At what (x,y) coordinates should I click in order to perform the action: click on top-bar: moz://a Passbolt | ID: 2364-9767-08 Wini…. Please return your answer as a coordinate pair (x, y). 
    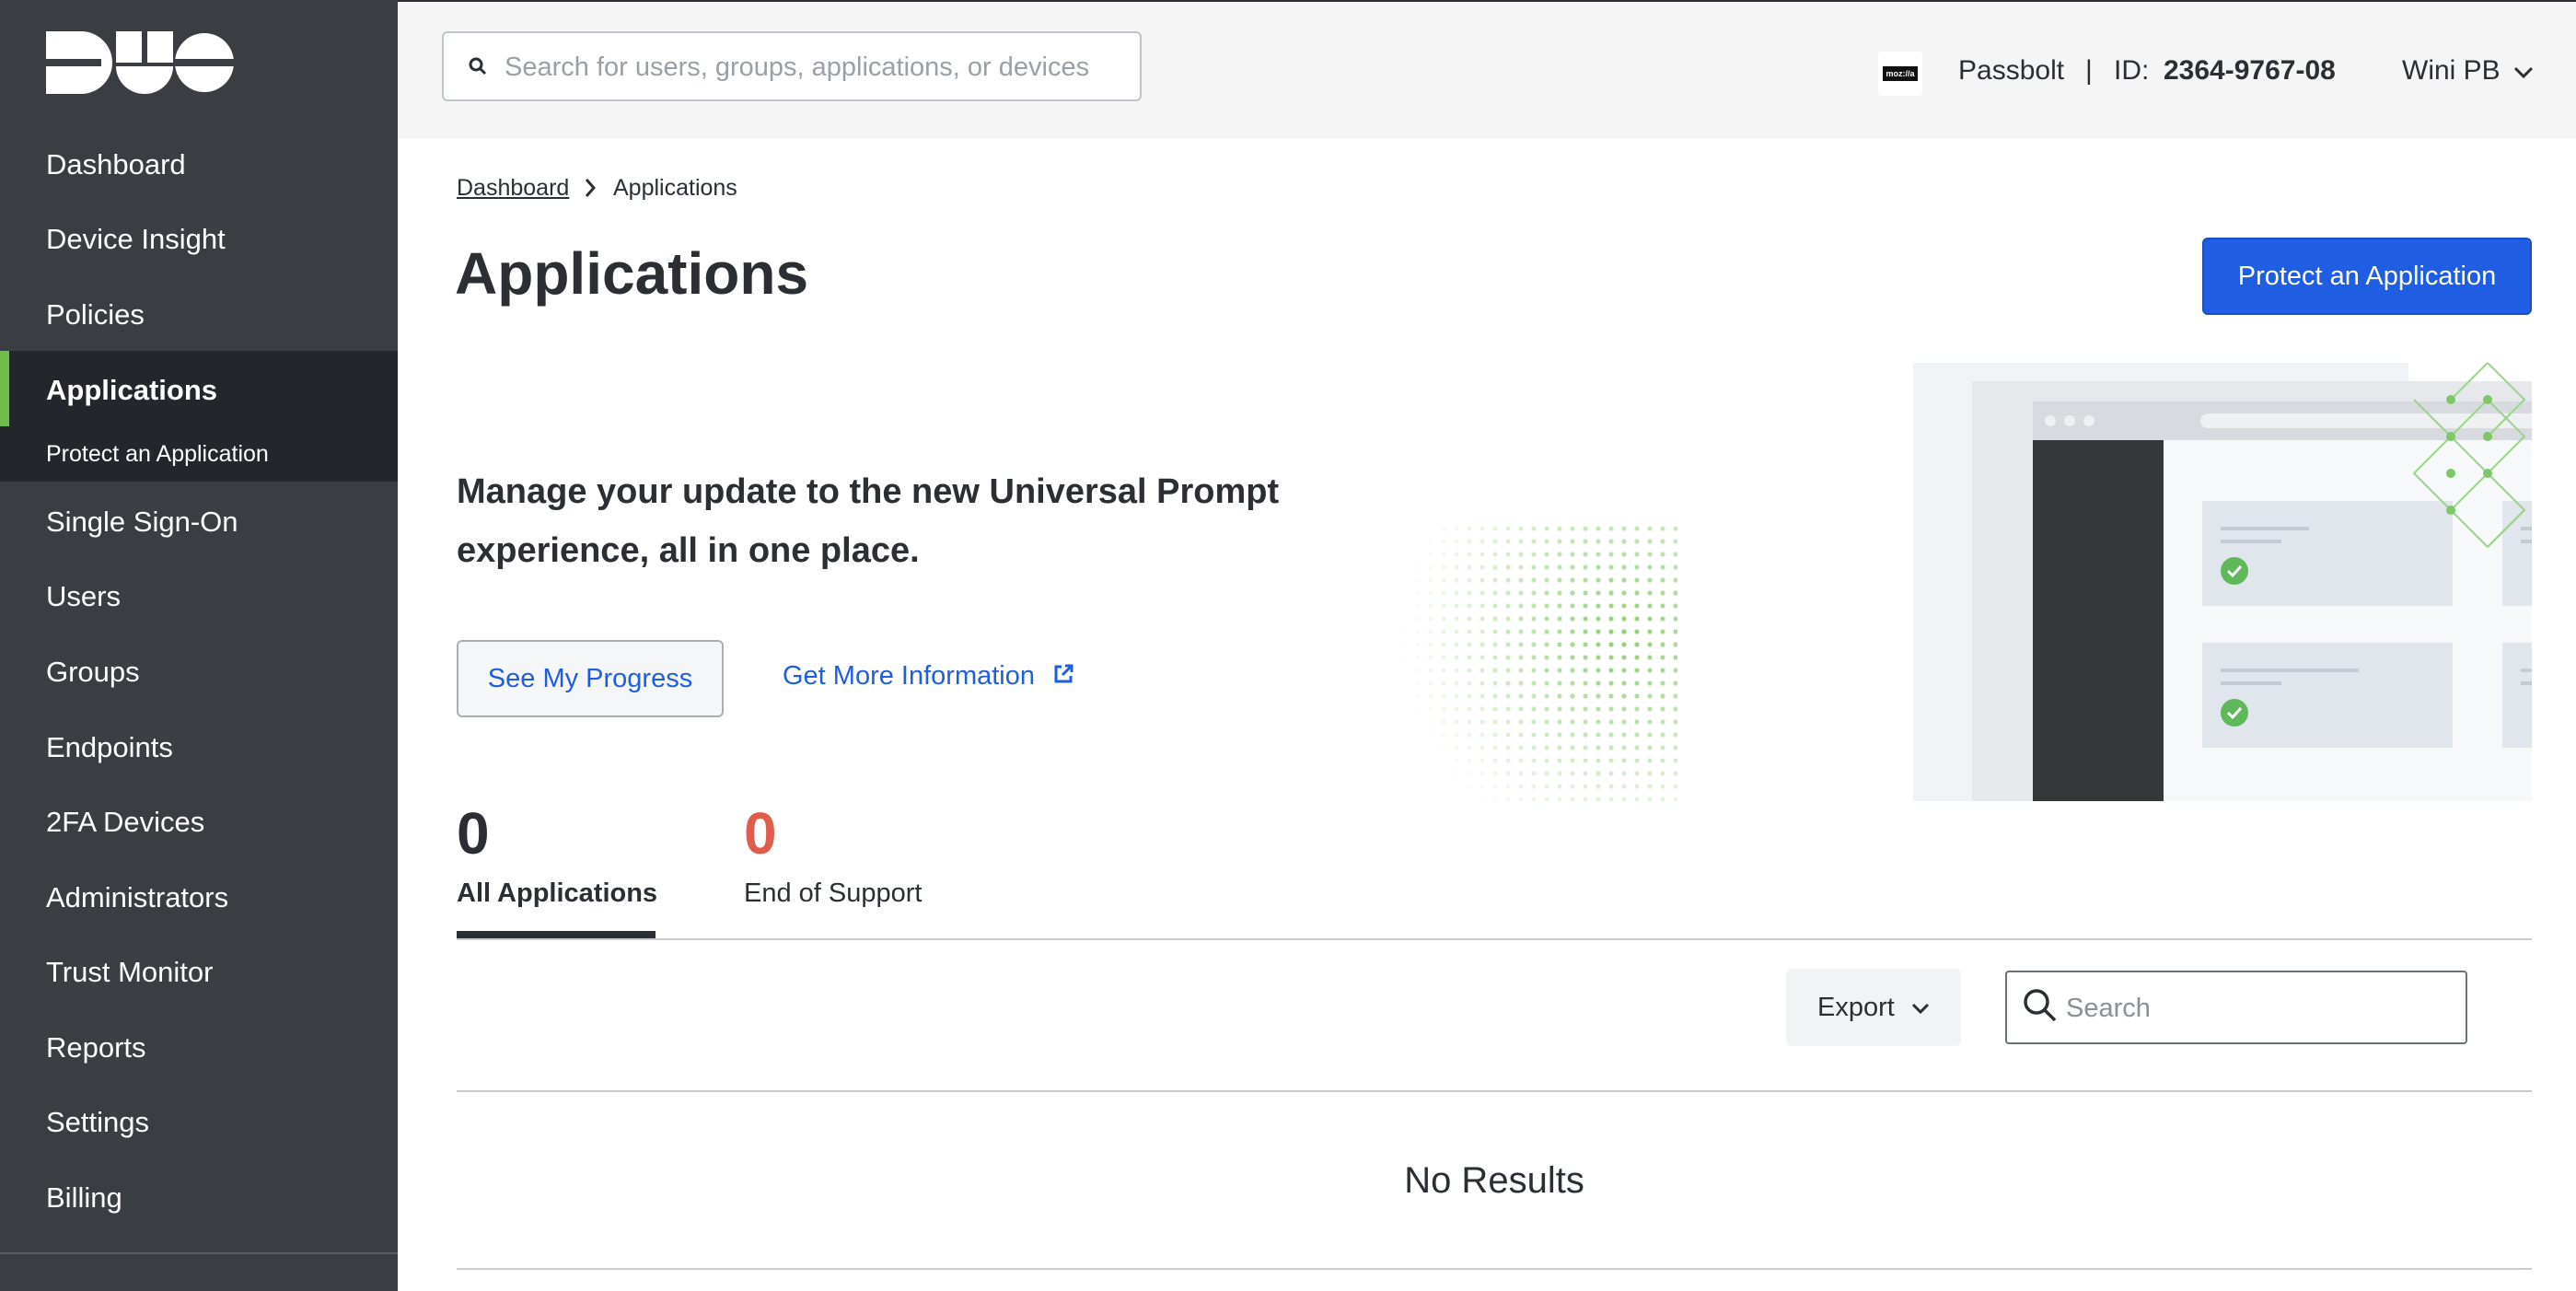
    Looking at the image, I should click on (1487, 69).